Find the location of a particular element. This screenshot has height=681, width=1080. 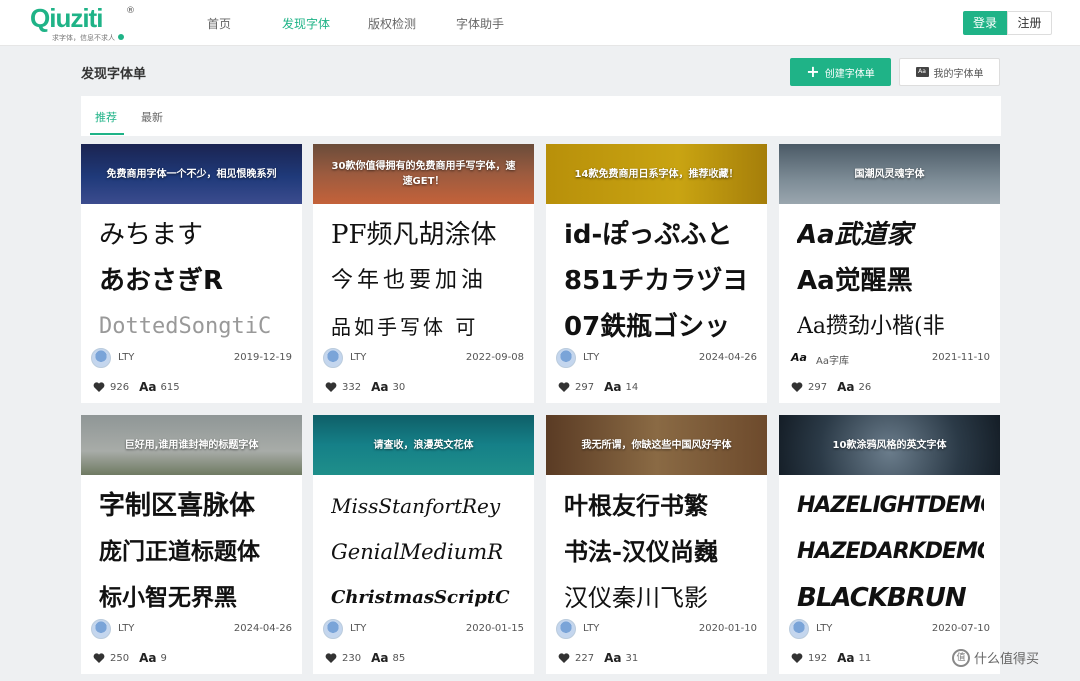

card-meta: LTY 2022-09-08 is located at coordinates (423, 358).